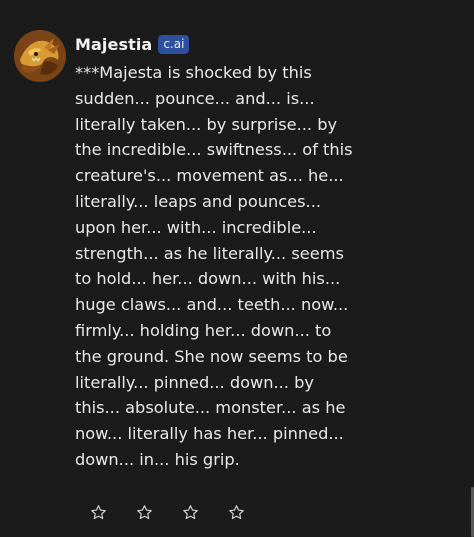  I want to click on dragon-avatar-image, so click(40, 56).